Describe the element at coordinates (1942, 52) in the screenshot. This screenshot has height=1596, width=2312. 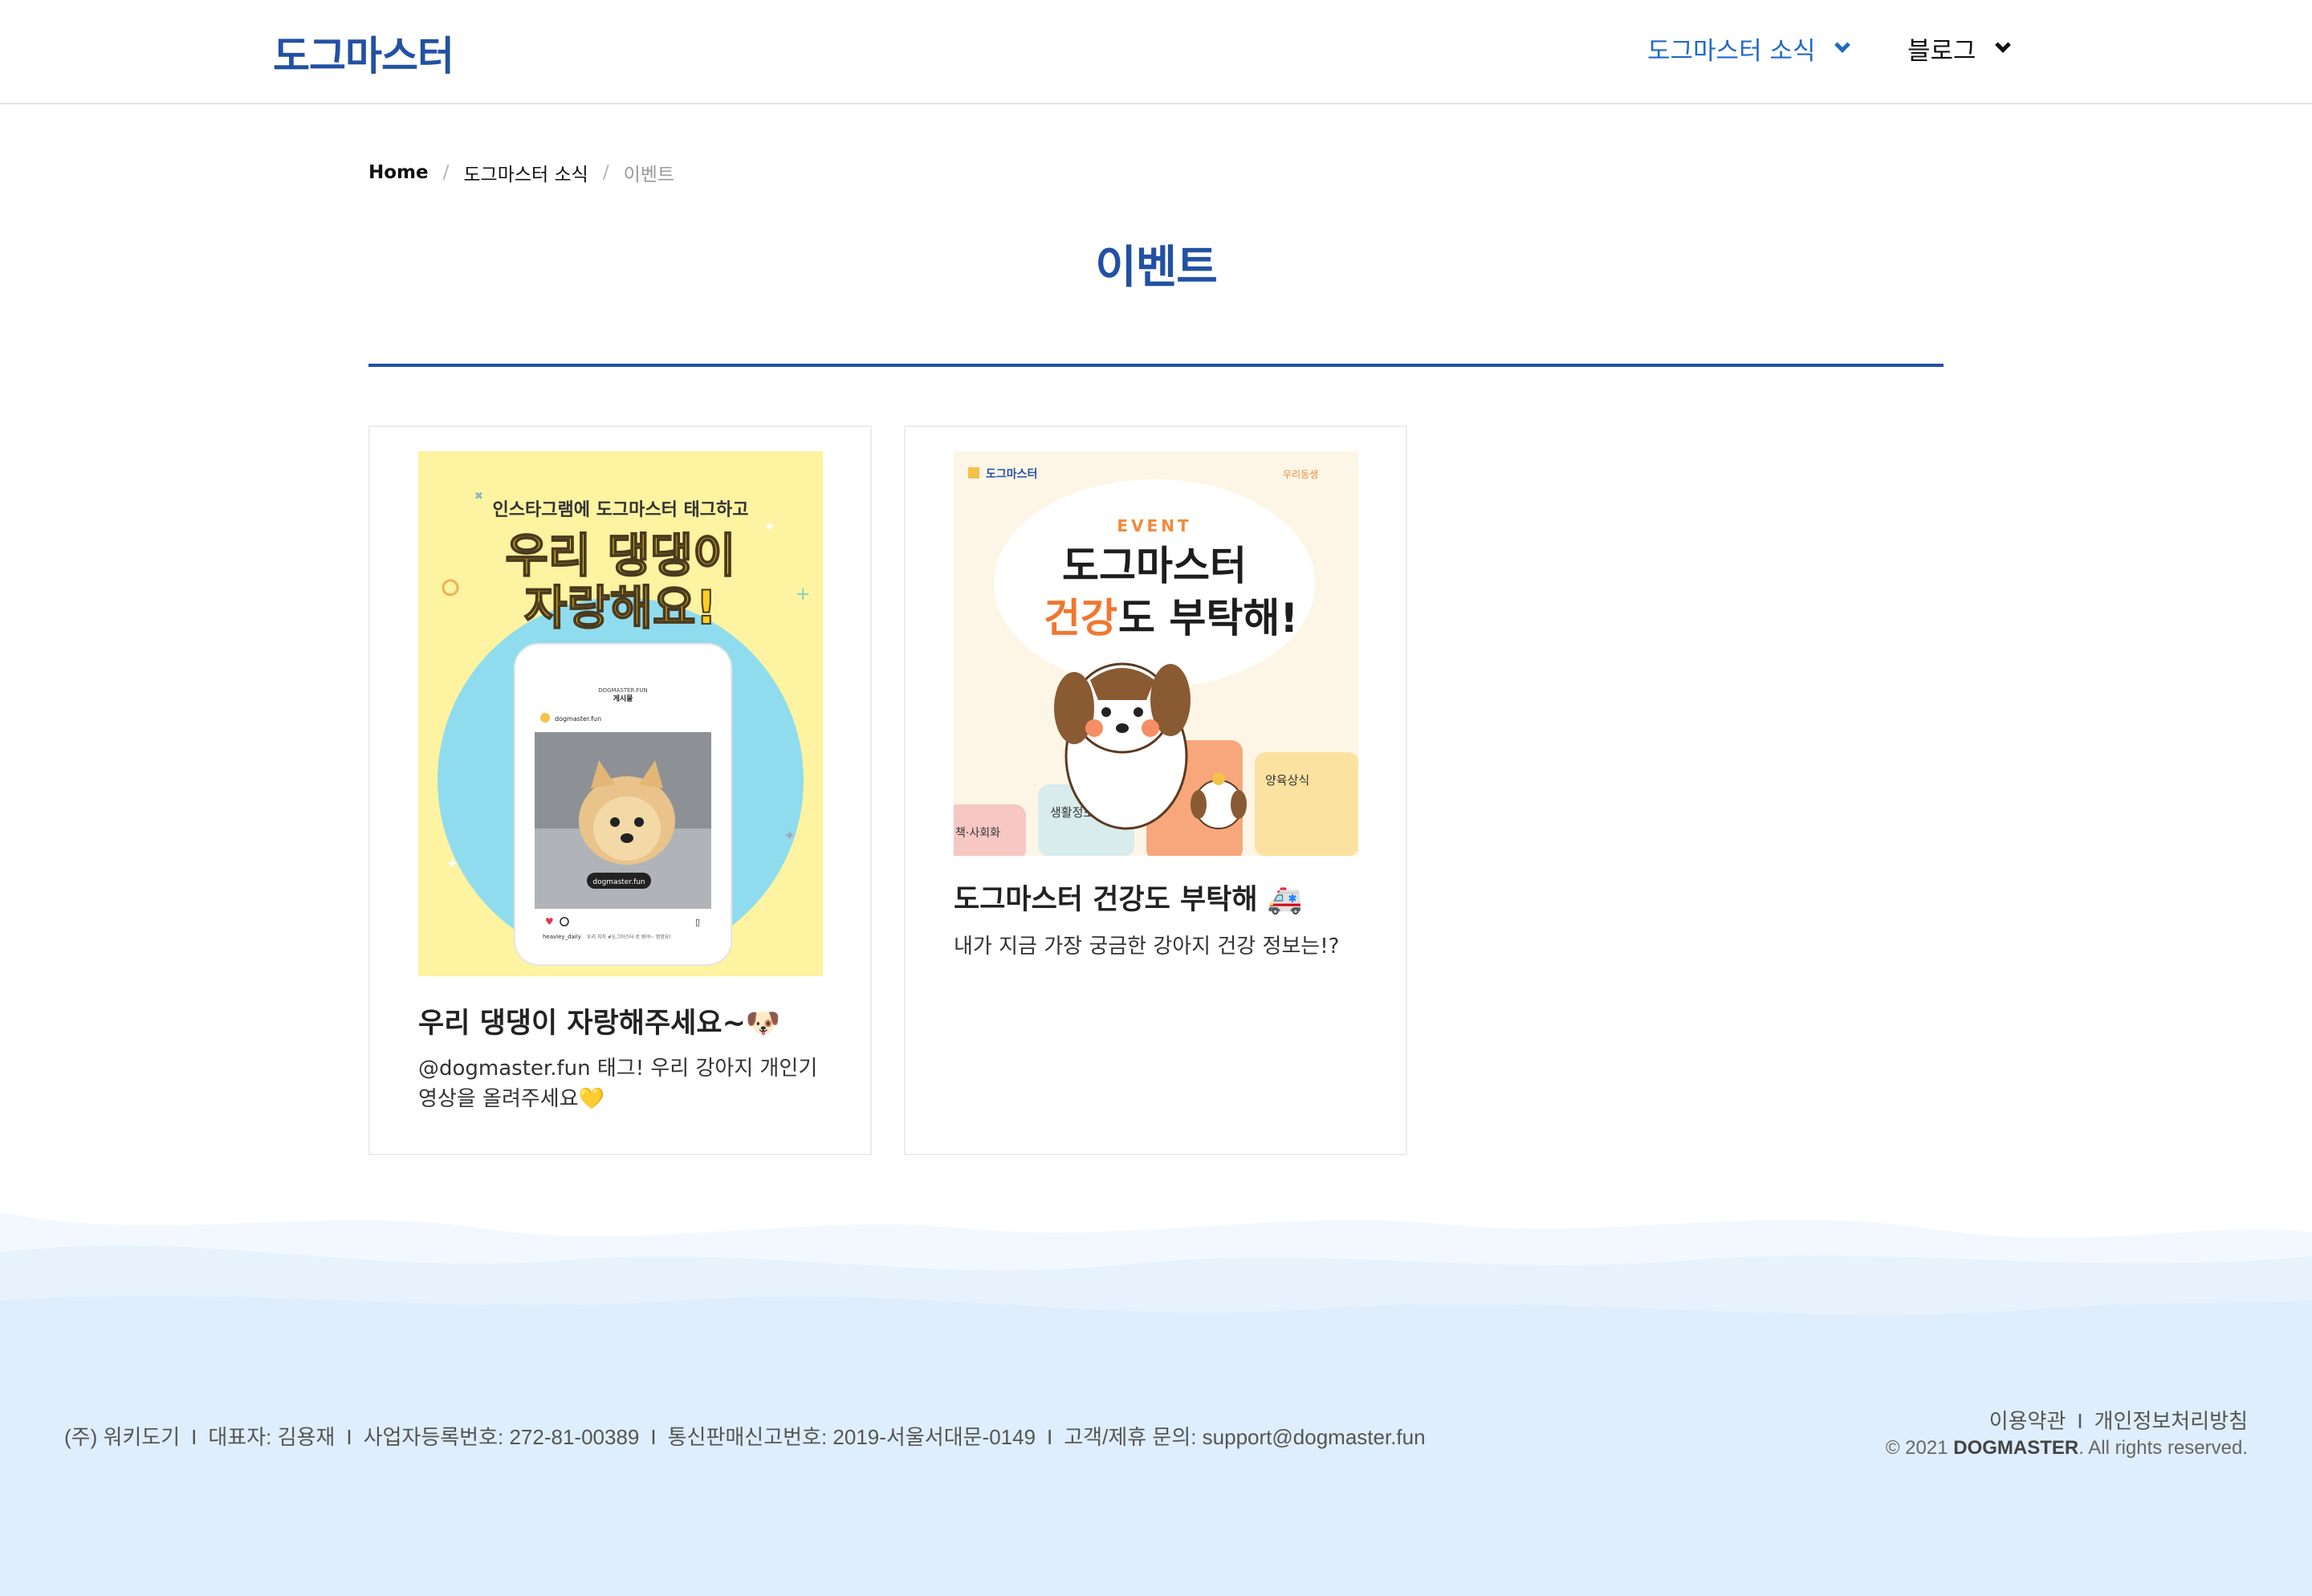
I see `nav-item-label: 블로그` at that location.